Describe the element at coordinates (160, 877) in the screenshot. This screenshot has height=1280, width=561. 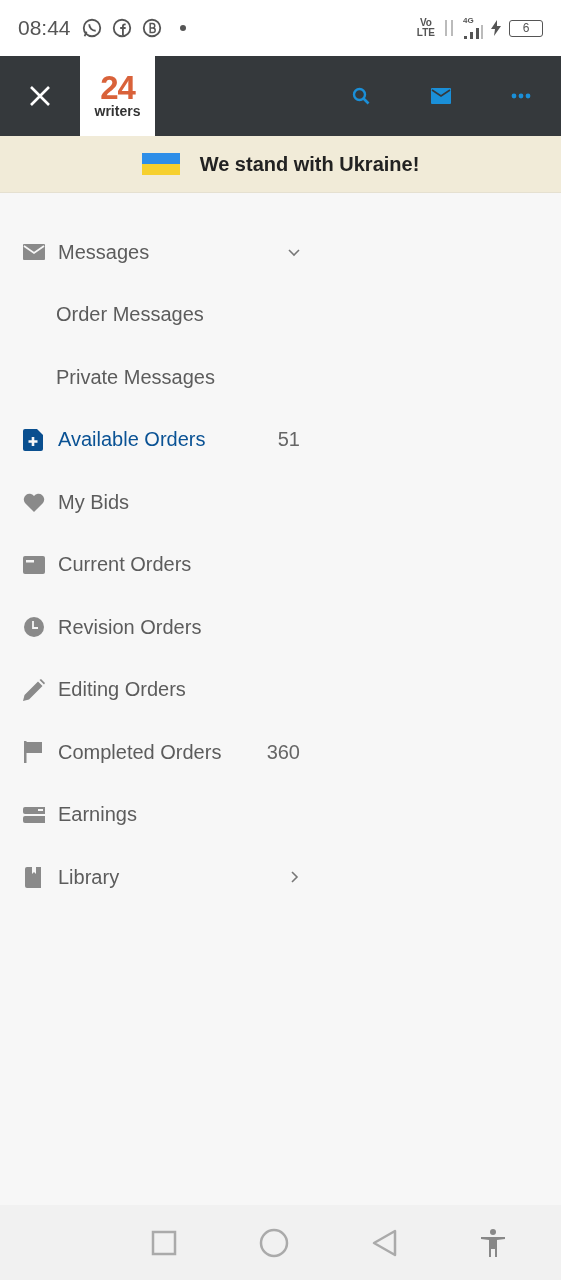
I see `menu-item: Library` at that location.